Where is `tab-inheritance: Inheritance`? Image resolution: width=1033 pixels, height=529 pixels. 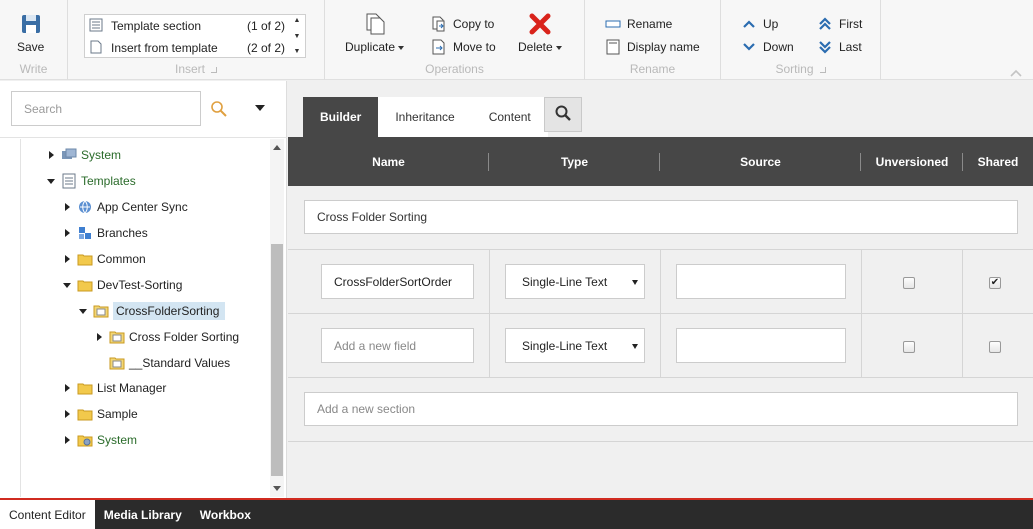 tab-inheritance: Inheritance is located at coordinates (425, 117).